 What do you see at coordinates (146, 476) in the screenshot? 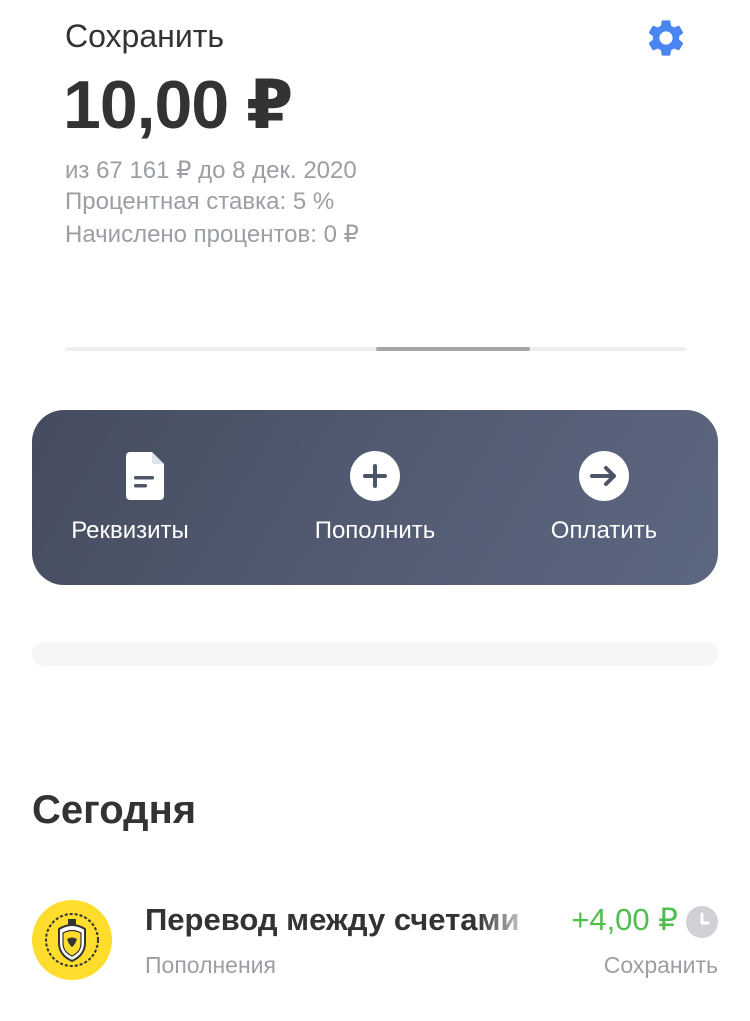
I see `document-icon` at bounding box center [146, 476].